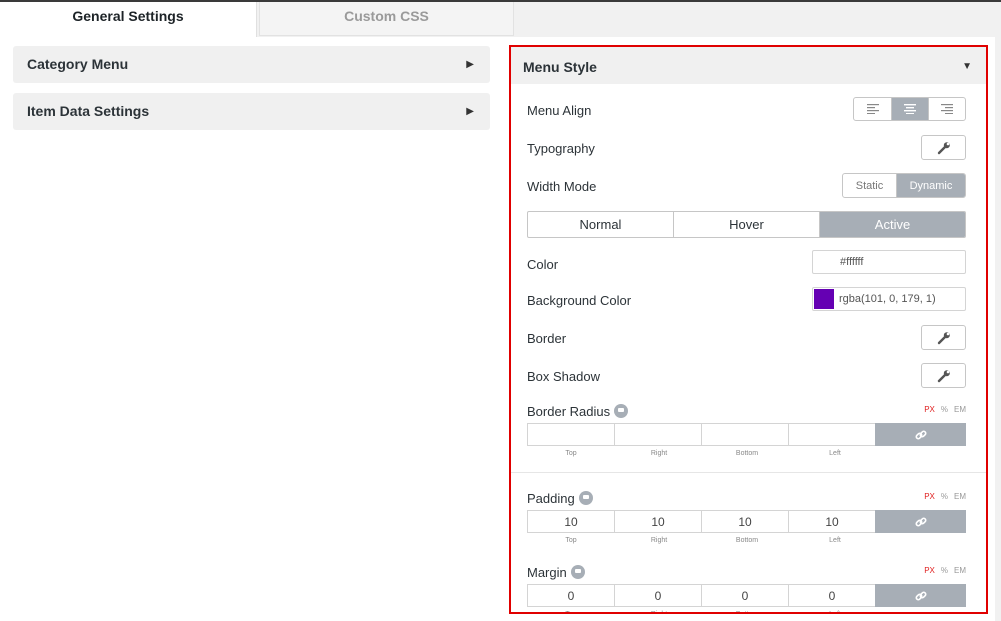  I want to click on border-radius-left-input, so click(832, 434).